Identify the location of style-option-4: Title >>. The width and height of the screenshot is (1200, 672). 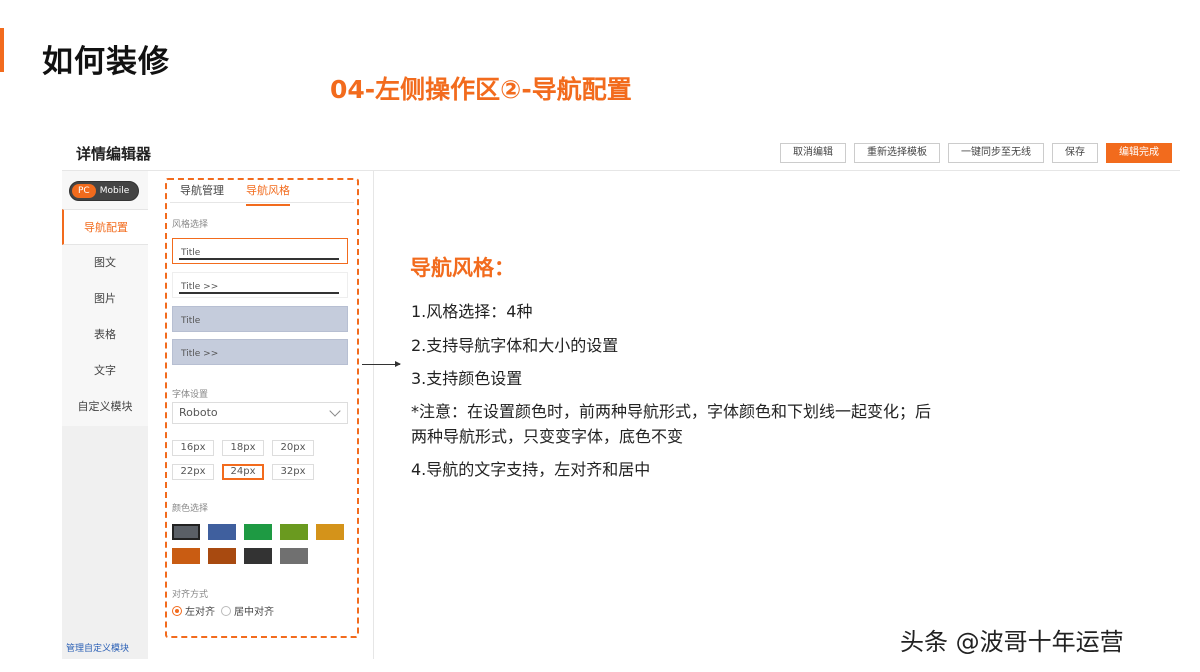
(260, 352).